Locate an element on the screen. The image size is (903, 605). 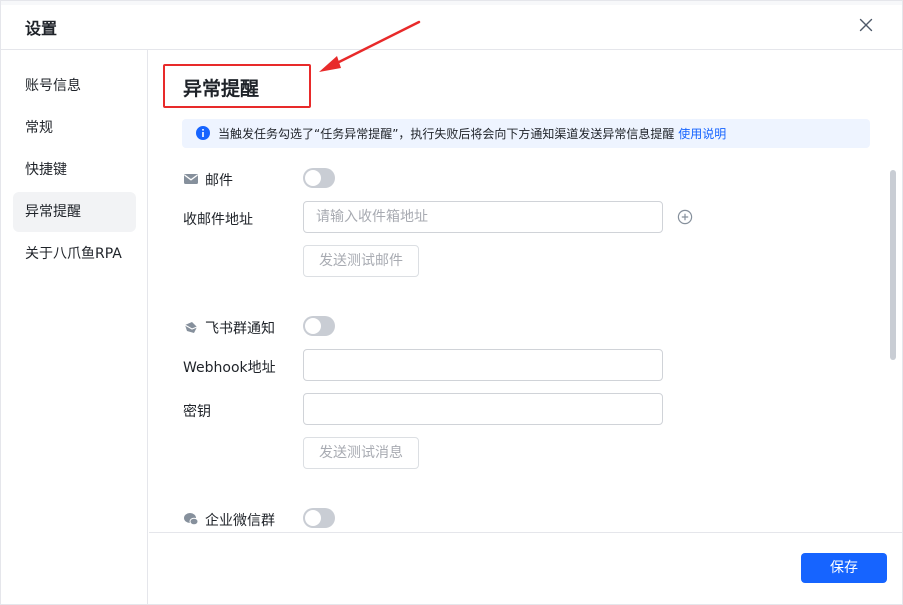
sidebar-item-label: 异常提醒 is located at coordinates (53, 212).